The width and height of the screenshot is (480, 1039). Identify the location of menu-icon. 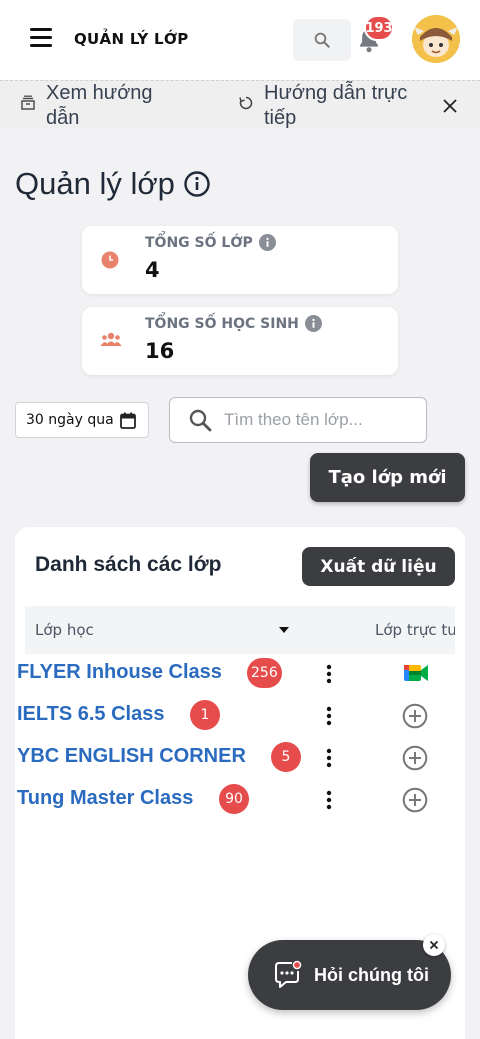
(43, 39).